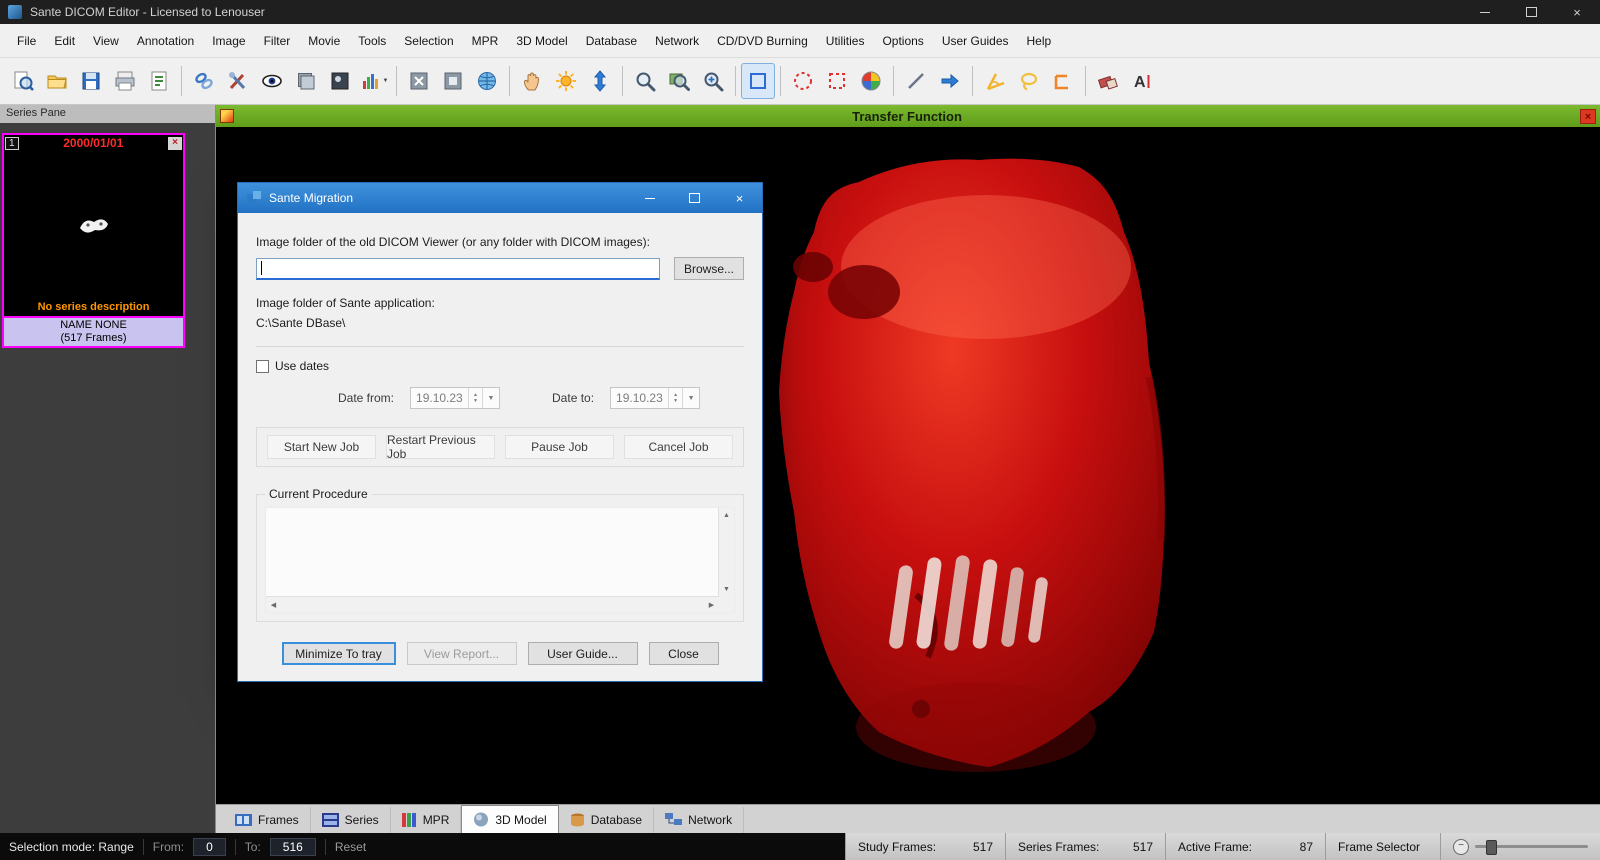  I want to click on stack-icon, so click(306, 81).